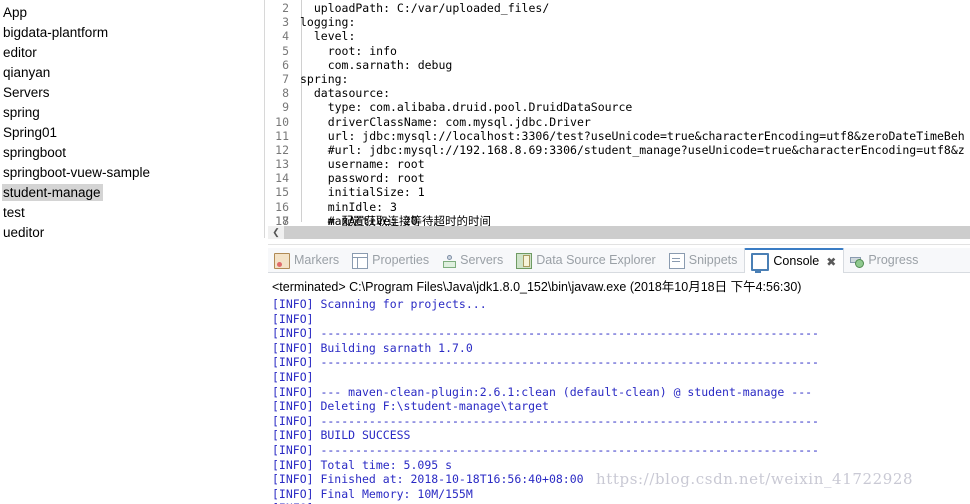 The image size is (970, 504). Describe the element at coordinates (794, 260) in the screenshot. I see `tab-console: Console ✖` at that location.